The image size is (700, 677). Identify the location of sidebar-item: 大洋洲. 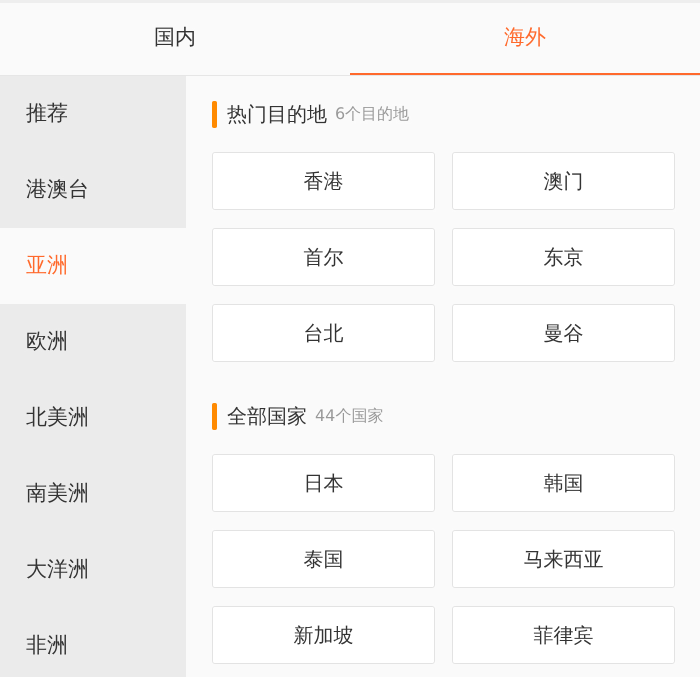
(93, 570).